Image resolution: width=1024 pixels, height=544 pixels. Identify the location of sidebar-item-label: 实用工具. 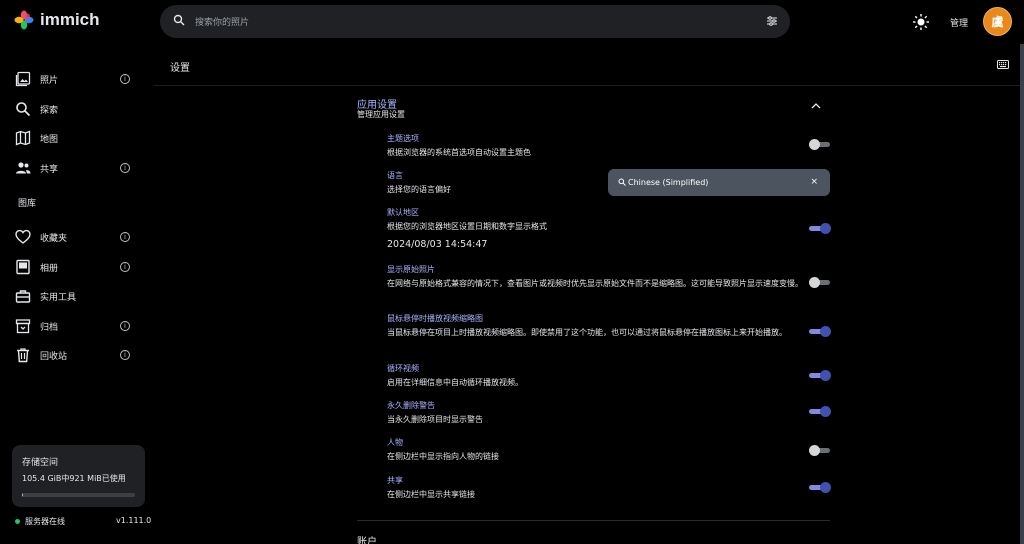
(58, 298).